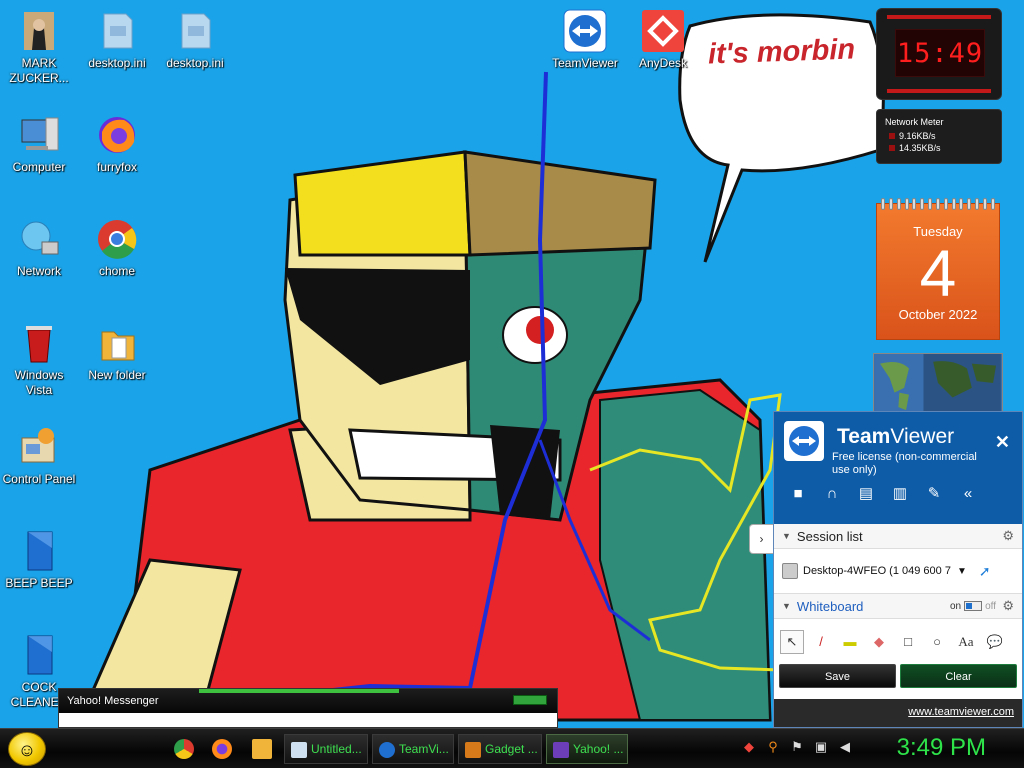 The image size is (1024, 768). Describe the element at coordinates (866, 494) in the screenshot. I see `chat-icon: ▤` at that location.